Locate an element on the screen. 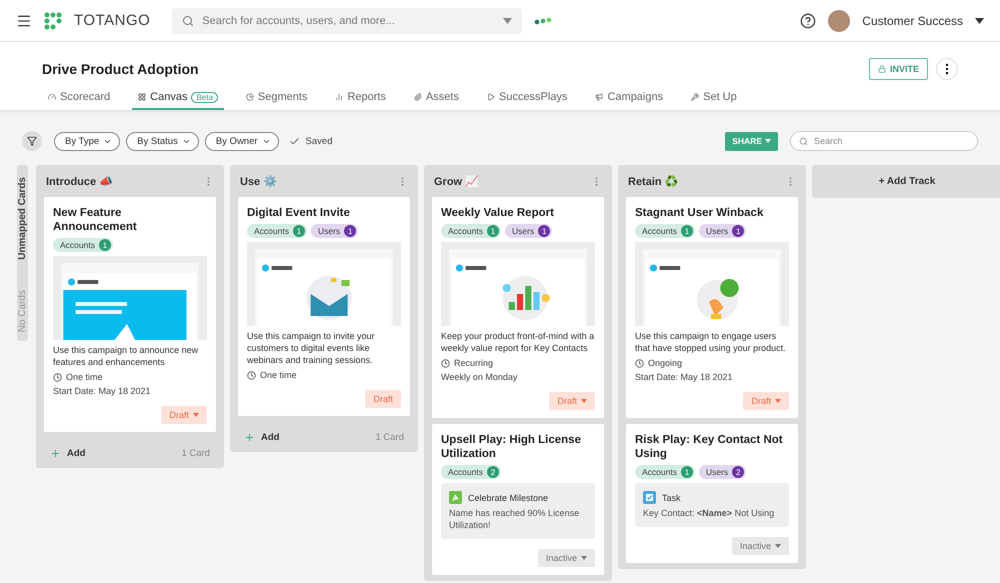 The width and height of the screenshot is (1000, 583). logo-icon is located at coordinates (53, 21).